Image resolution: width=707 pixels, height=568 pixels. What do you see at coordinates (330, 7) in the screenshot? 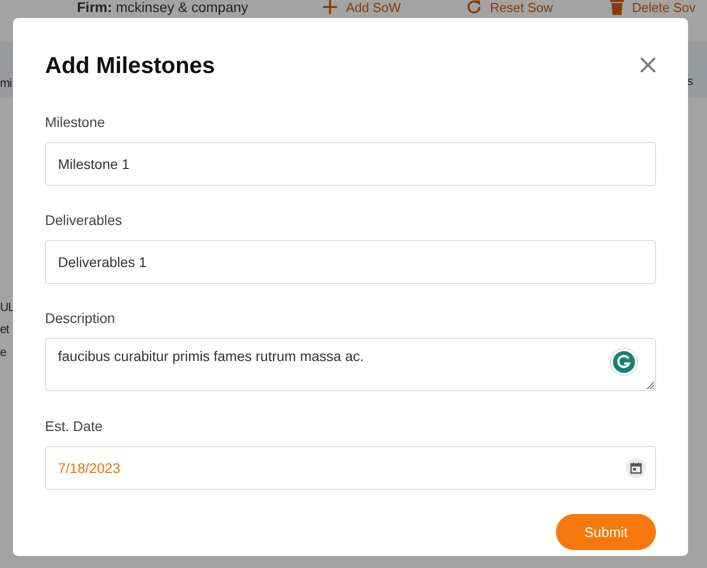
I see `plus-icon` at bounding box center [330, 7].